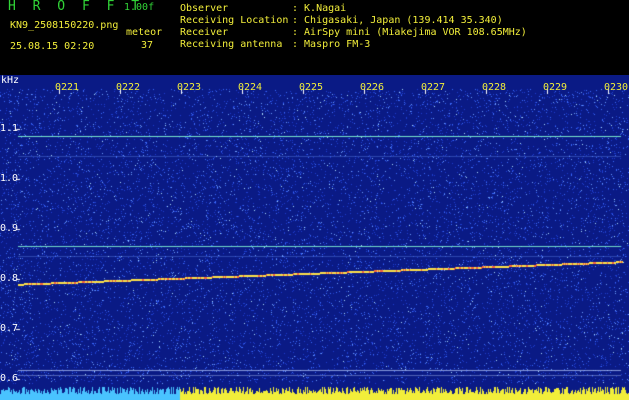  What do you see at coordinates (433, 87) in the screenshot?
I see `time-tick-label: 0227` at bounding box center [433, 87].